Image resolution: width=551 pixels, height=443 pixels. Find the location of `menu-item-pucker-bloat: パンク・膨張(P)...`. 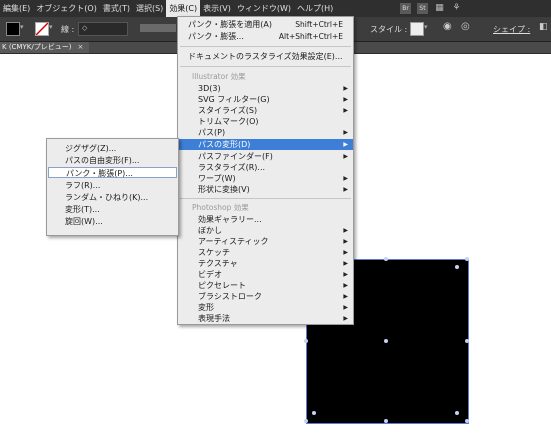

menu-item-pucker-bloat: パンク・膨張(P)... is located at coordinates (112, 172).